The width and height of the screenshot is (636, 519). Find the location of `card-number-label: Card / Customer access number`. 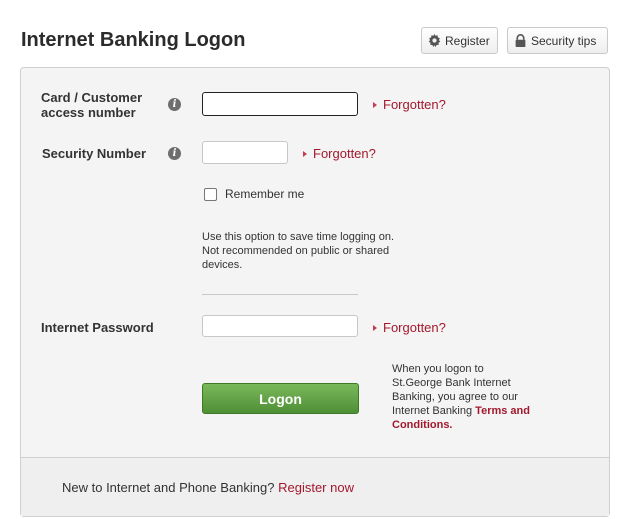

card-number-label: Card / Customer access number is located at coordinates (92, 105).